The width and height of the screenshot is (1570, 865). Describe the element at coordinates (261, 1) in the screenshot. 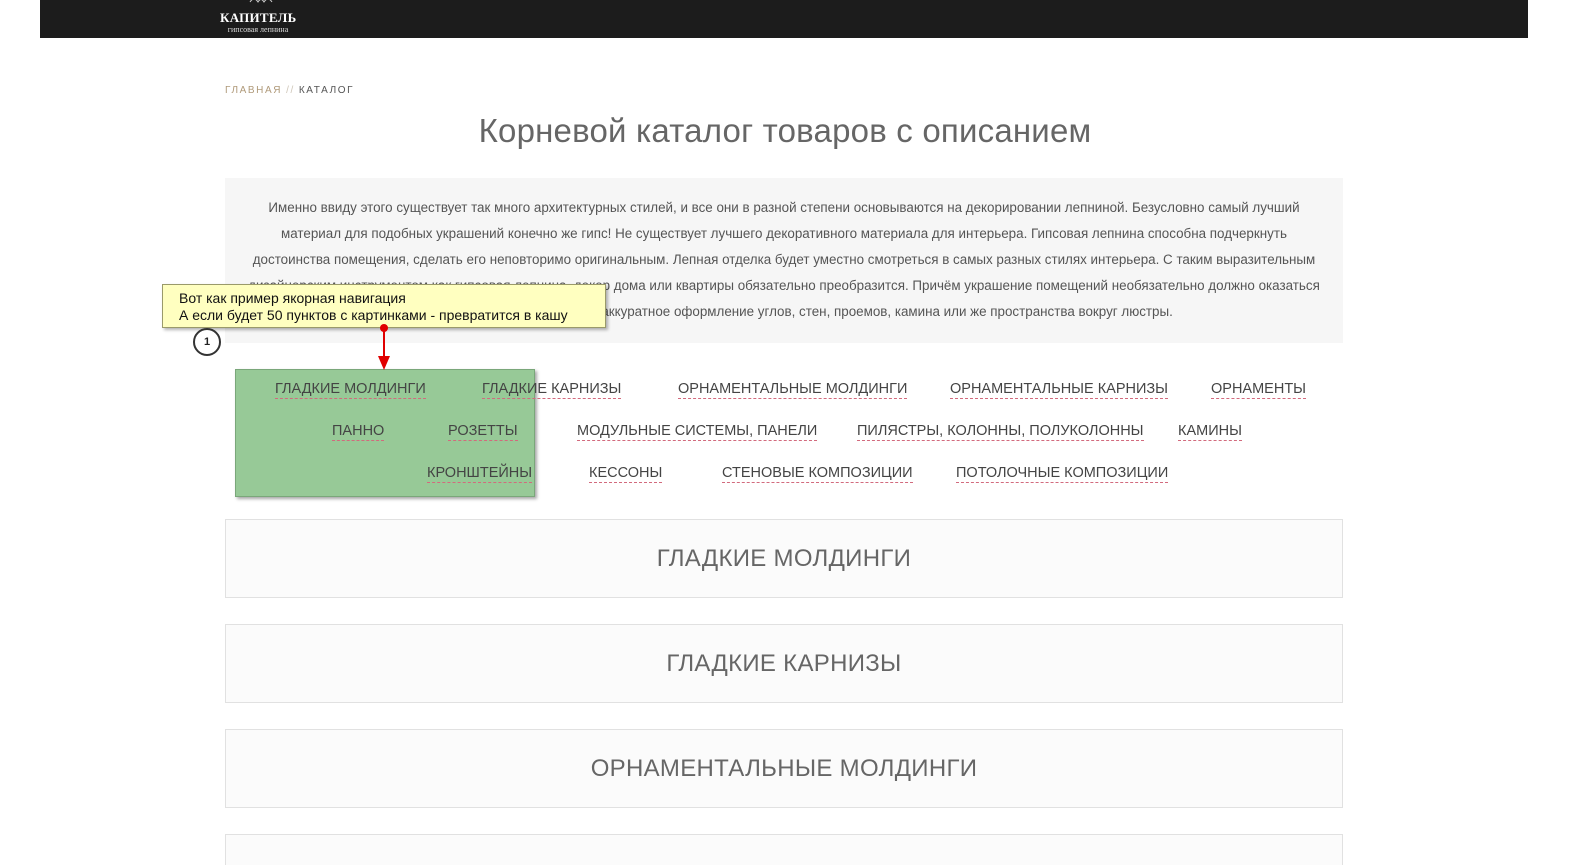

I see `logo-ornament-icon` at that location.